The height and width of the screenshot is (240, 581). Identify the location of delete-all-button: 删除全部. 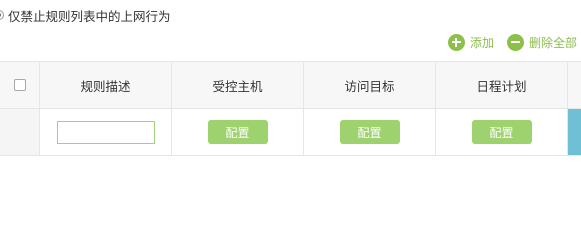
(541, 42).